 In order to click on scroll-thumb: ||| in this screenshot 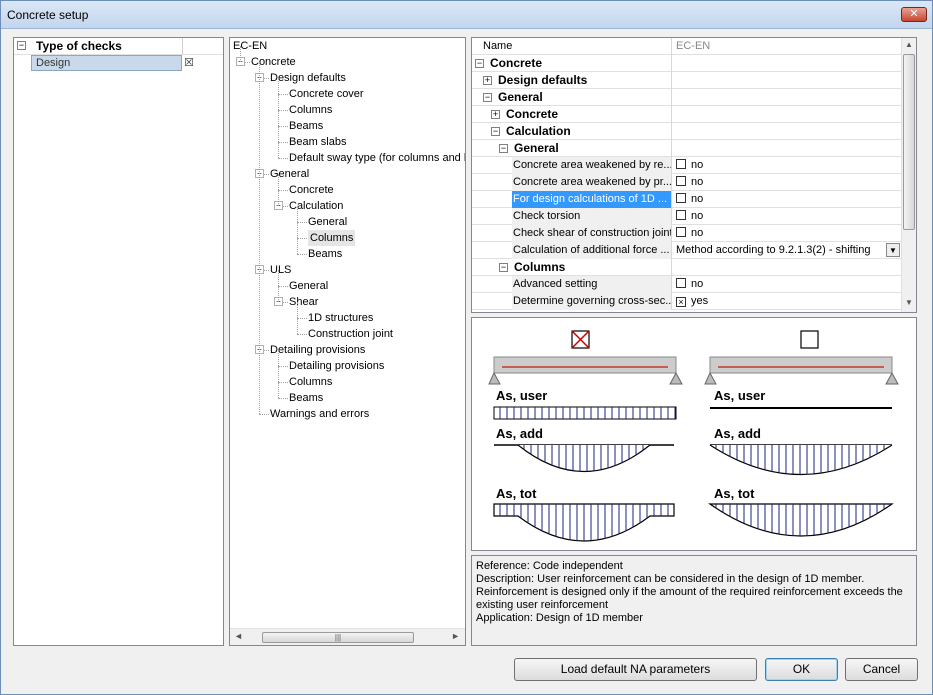, I will do `click(338, 637)`.